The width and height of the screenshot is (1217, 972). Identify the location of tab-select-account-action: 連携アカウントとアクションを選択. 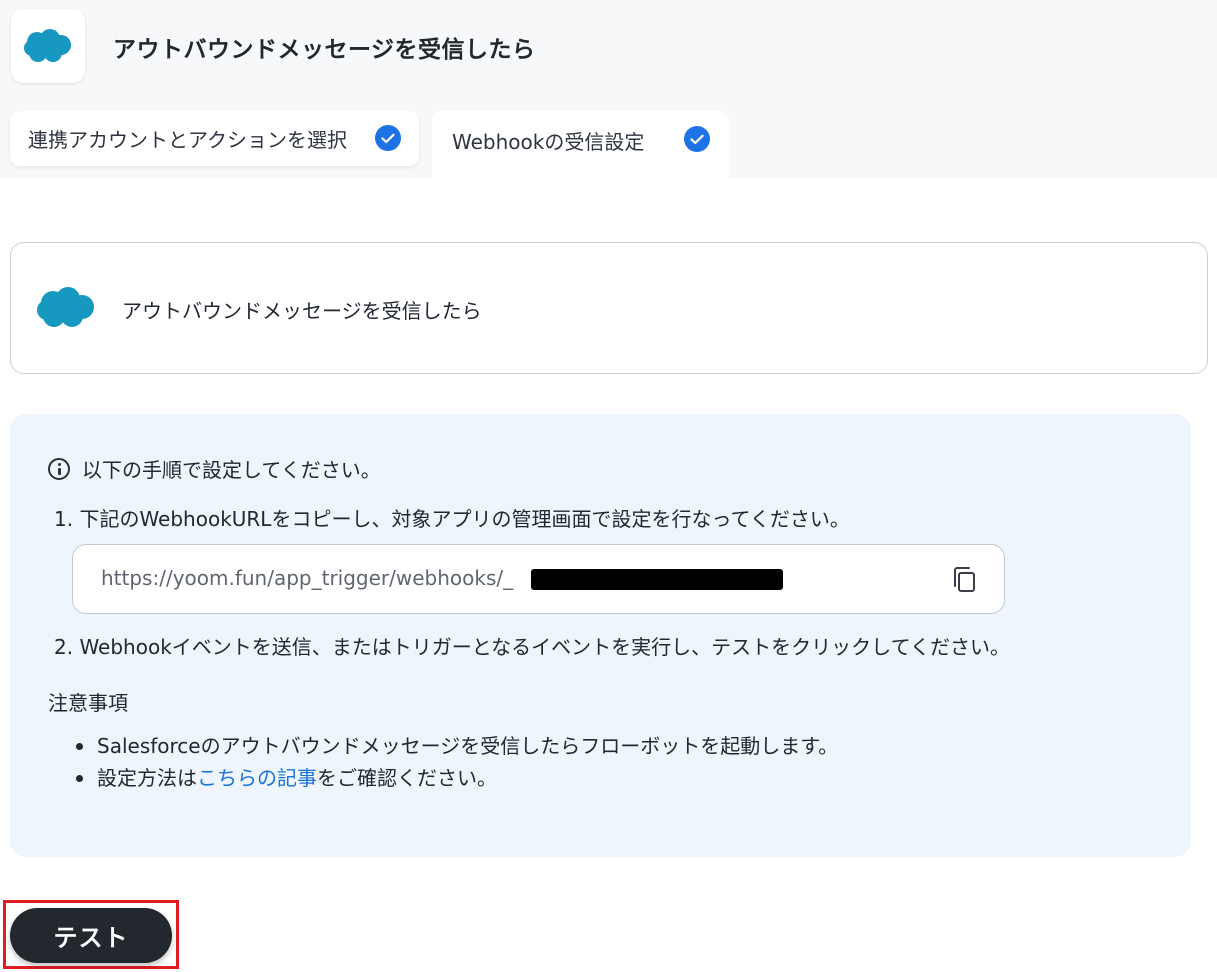
(214, 138).